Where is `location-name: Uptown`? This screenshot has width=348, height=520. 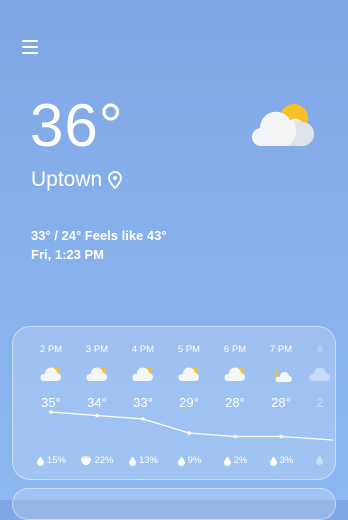 location-name: Uptown is located at coordinates (67, 179).